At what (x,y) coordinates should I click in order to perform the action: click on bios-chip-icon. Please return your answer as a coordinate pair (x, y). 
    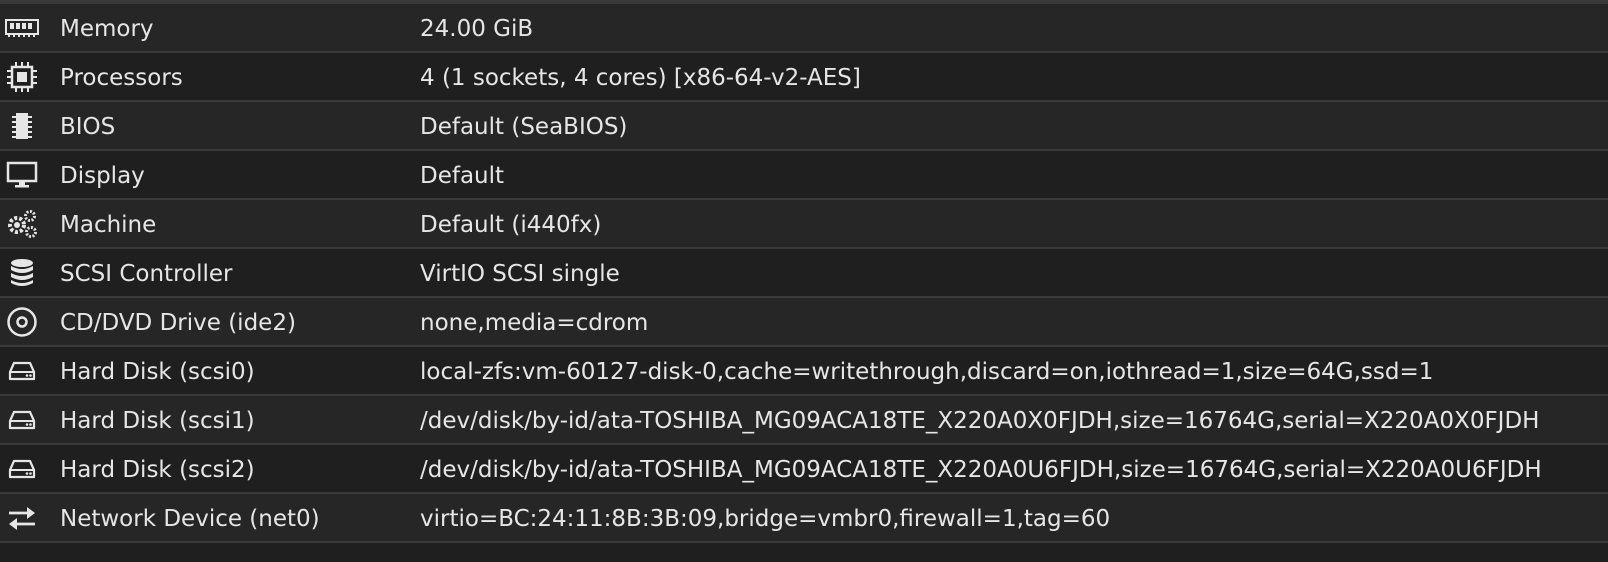
    Looking at the image, I should click on (22, 126).